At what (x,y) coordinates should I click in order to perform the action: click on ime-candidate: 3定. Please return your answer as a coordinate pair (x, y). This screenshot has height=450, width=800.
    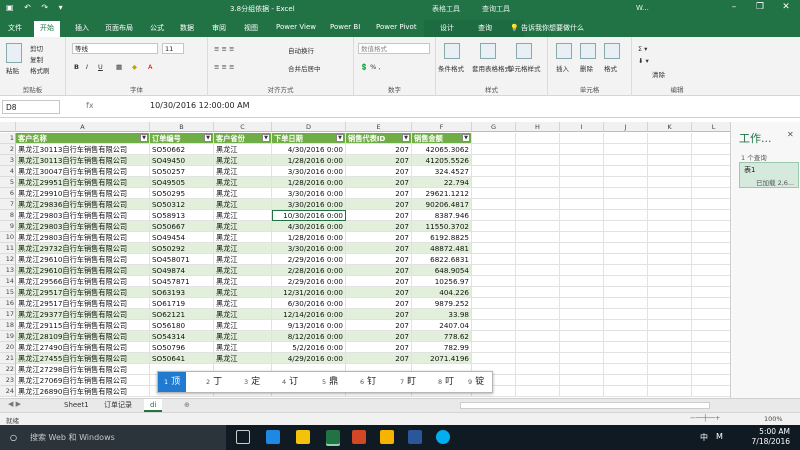
    Looking at the image, I should click on (252, 382).